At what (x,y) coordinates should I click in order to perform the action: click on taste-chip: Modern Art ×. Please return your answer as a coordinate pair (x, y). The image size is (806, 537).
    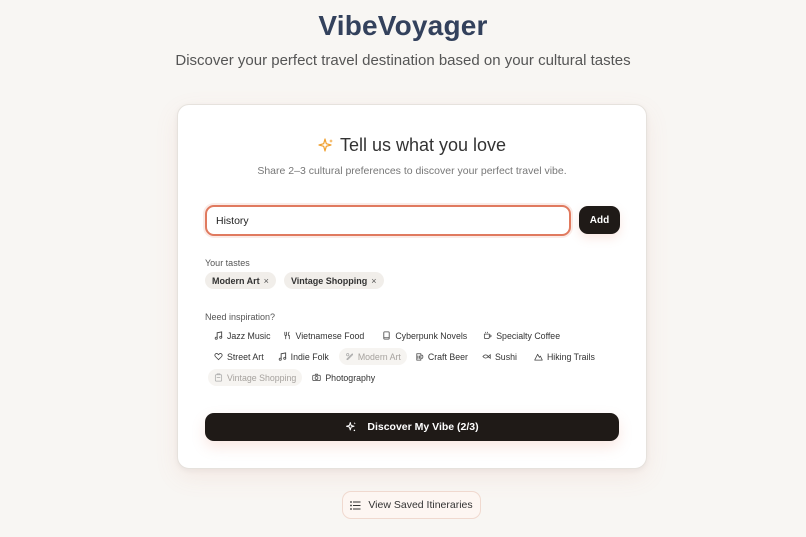
    Looking at the image, I should click on (240, 280).